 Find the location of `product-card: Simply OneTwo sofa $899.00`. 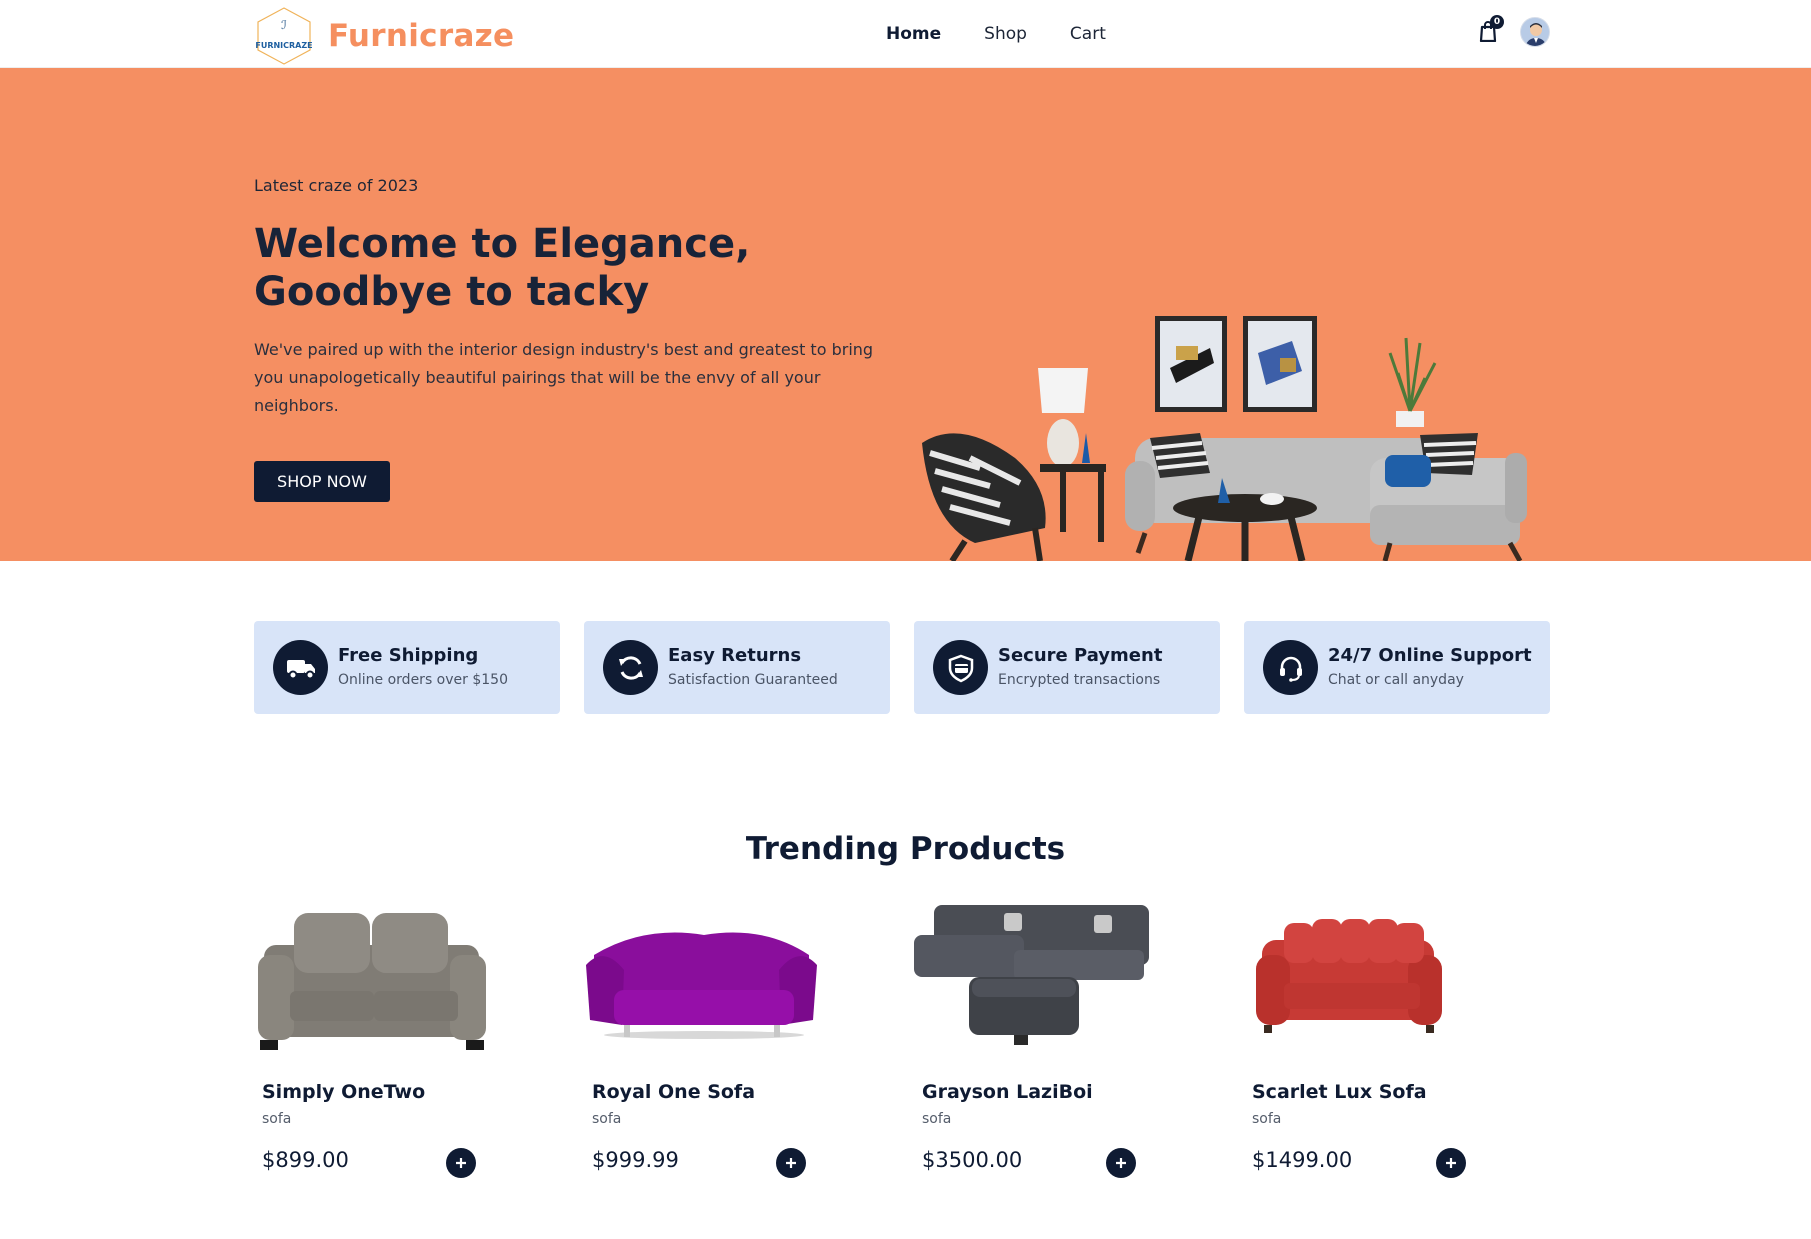

product-card: Simply OneTwo sofa $899.00 is located at coordinates (374, 1045).